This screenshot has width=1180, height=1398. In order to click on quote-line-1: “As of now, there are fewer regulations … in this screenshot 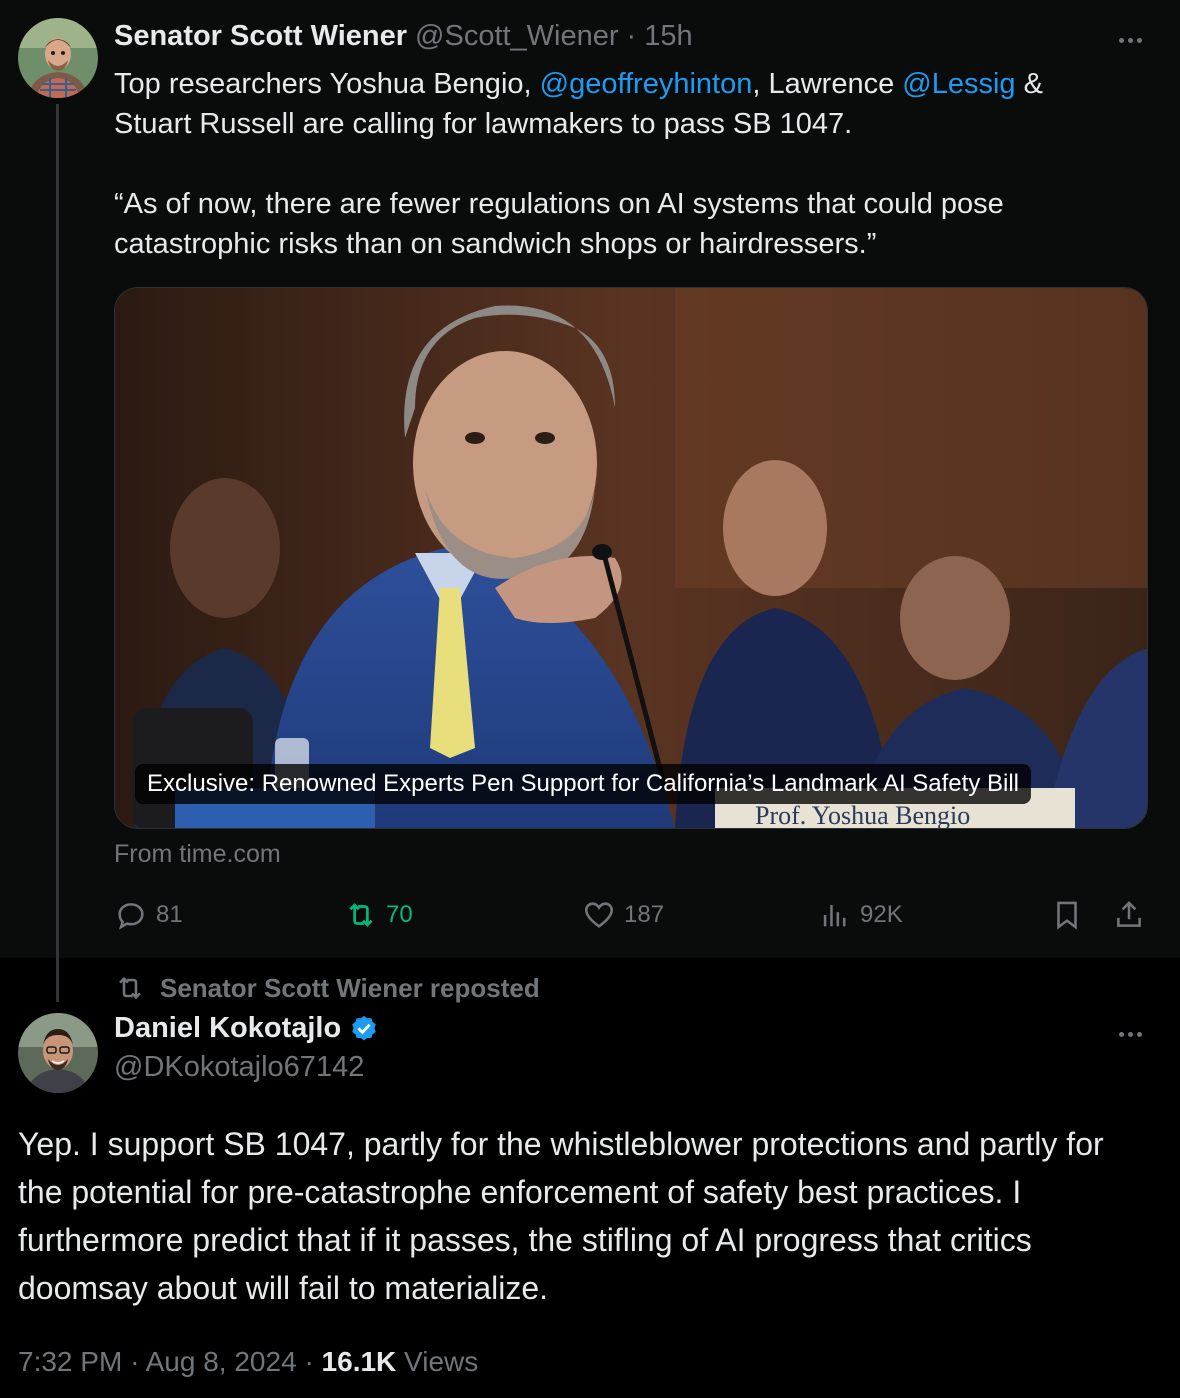, I will do `click(559, 204)`.